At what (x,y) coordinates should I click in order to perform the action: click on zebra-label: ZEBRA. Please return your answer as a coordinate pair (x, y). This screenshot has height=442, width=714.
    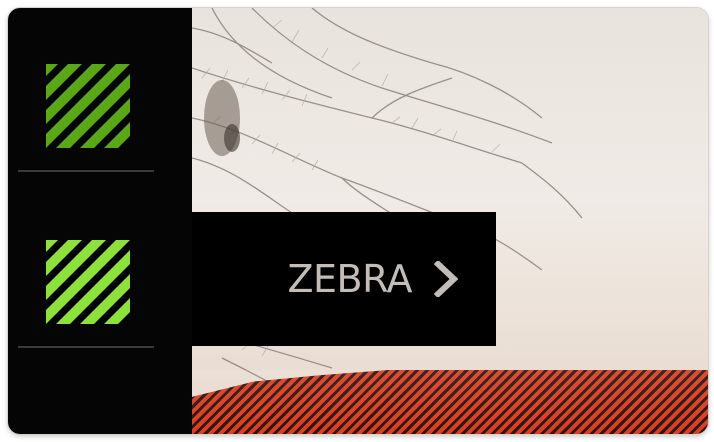
    Looking at the image, I should click on (350, 279).